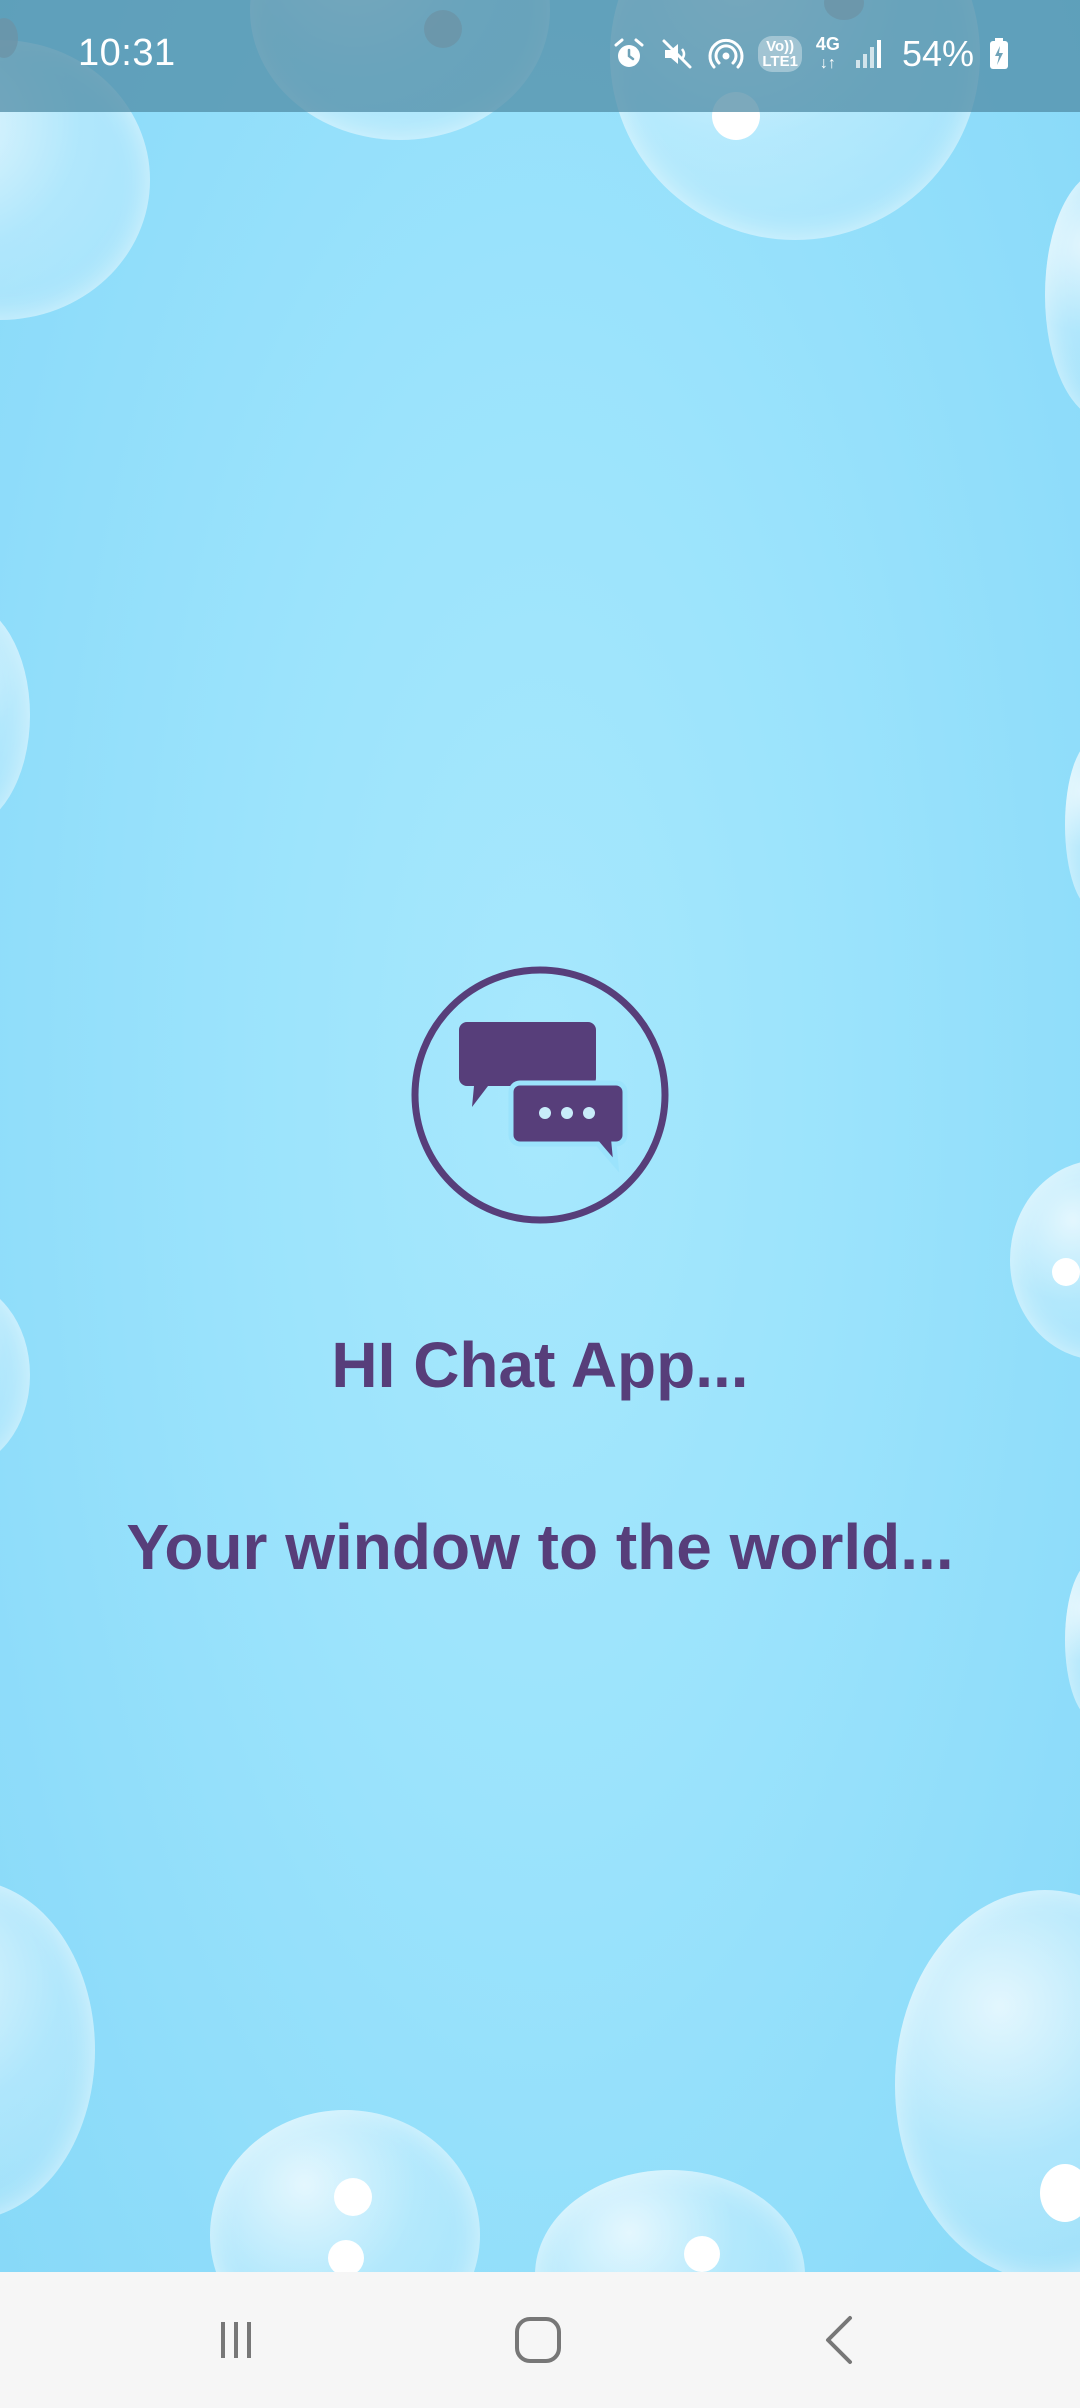 The width and height of the screenshot is (1080, 2408). I want to click on battery-charging-icon, so click(999, 54).